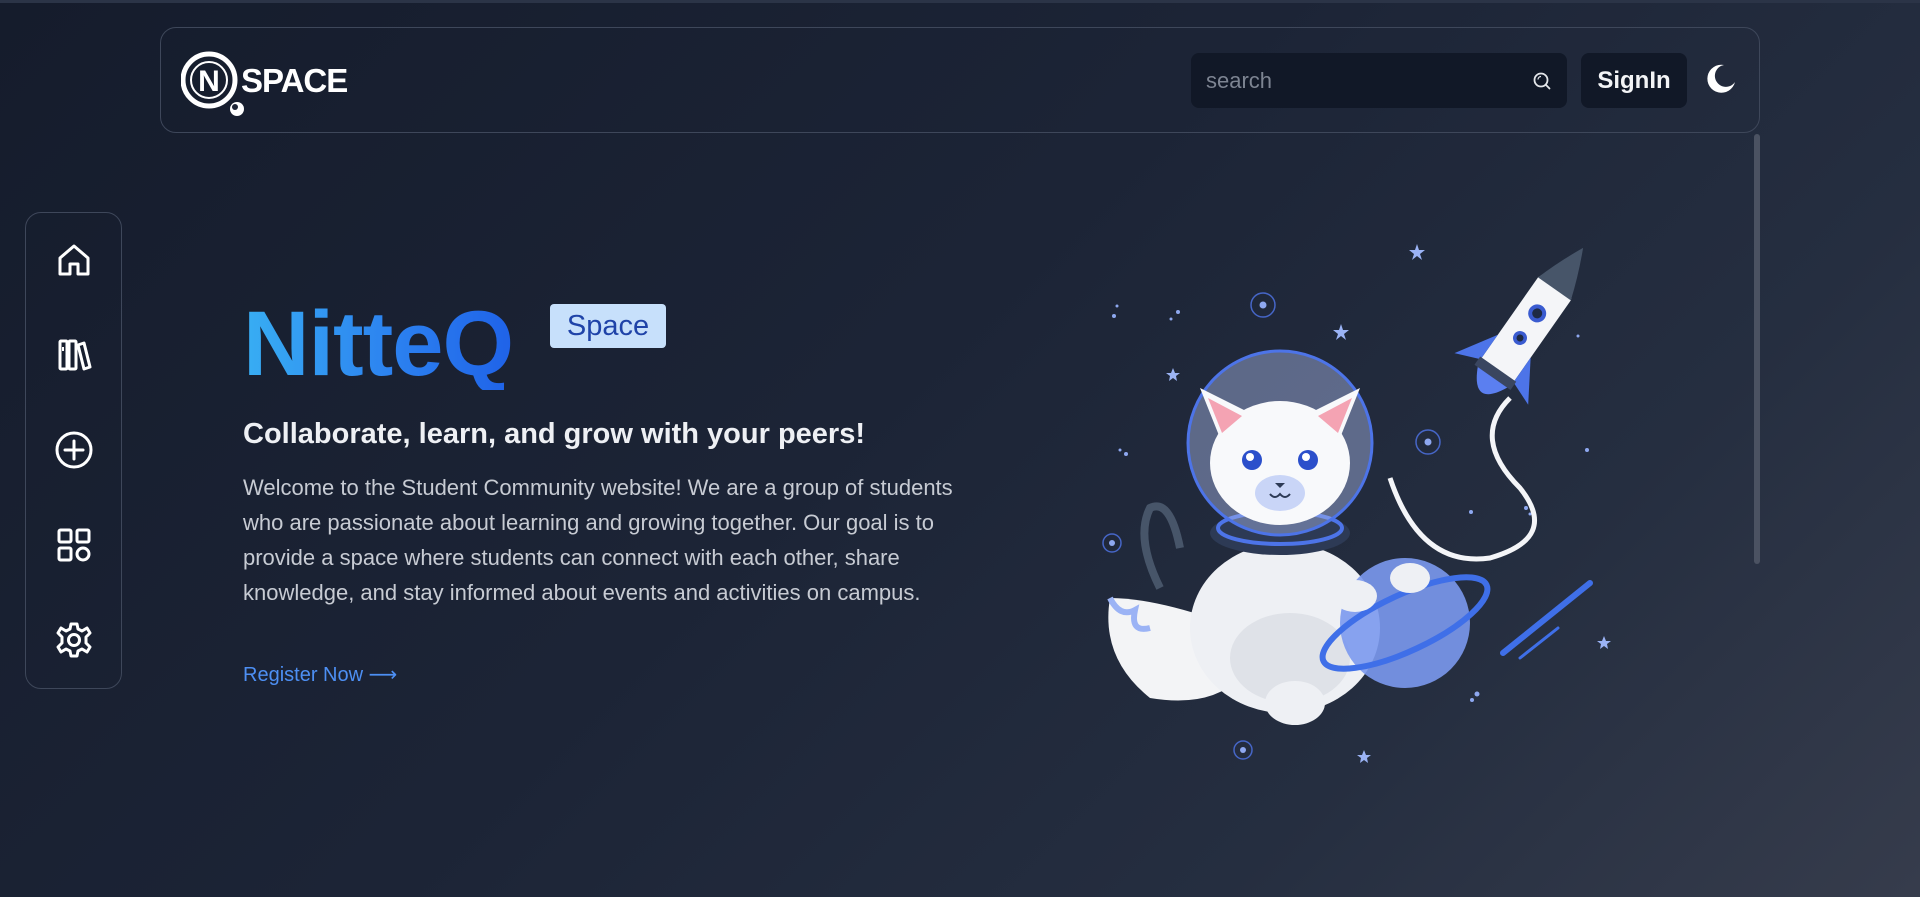 The height and width of the screenshot is (897, 1920). I want to click on plus-circle-icon, so click(74, 450).